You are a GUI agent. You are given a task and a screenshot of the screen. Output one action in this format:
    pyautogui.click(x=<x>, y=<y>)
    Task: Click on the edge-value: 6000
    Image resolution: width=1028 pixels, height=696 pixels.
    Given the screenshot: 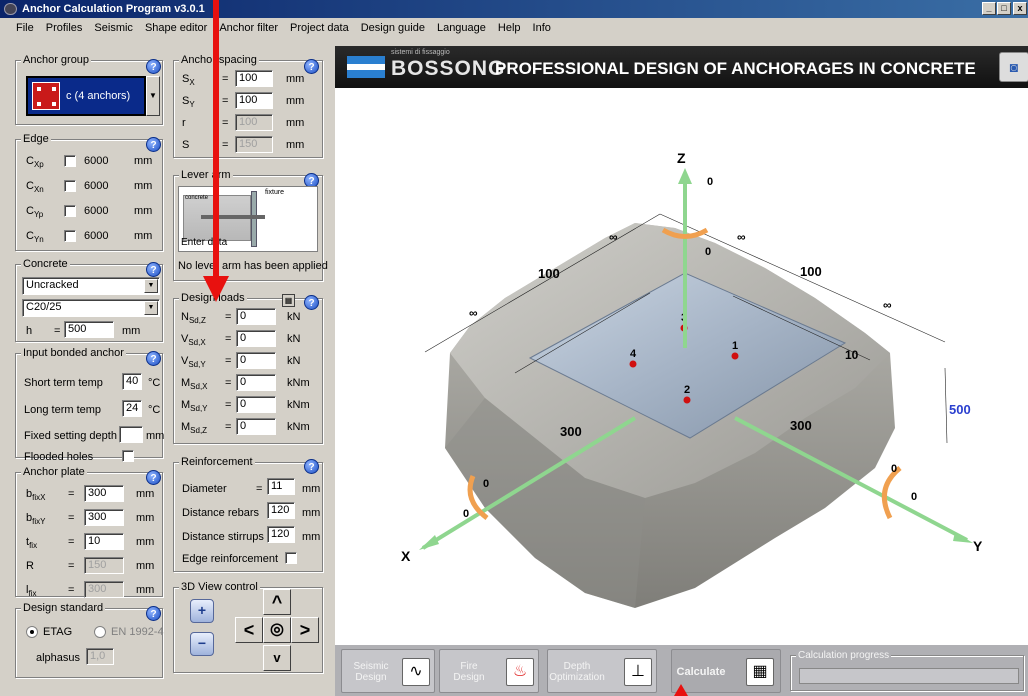 What is the action you would take?
    pyautogui.click(x=96, y=161)
    